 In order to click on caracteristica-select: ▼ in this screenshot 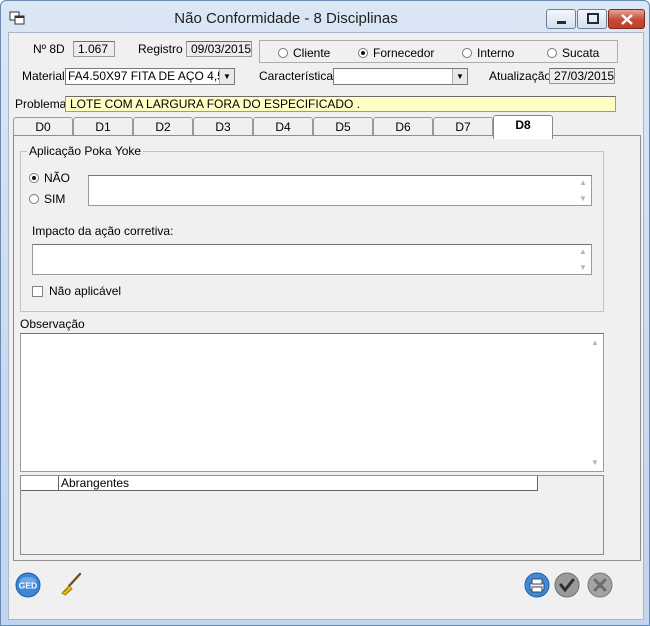, I will do `click(400, 76)`.